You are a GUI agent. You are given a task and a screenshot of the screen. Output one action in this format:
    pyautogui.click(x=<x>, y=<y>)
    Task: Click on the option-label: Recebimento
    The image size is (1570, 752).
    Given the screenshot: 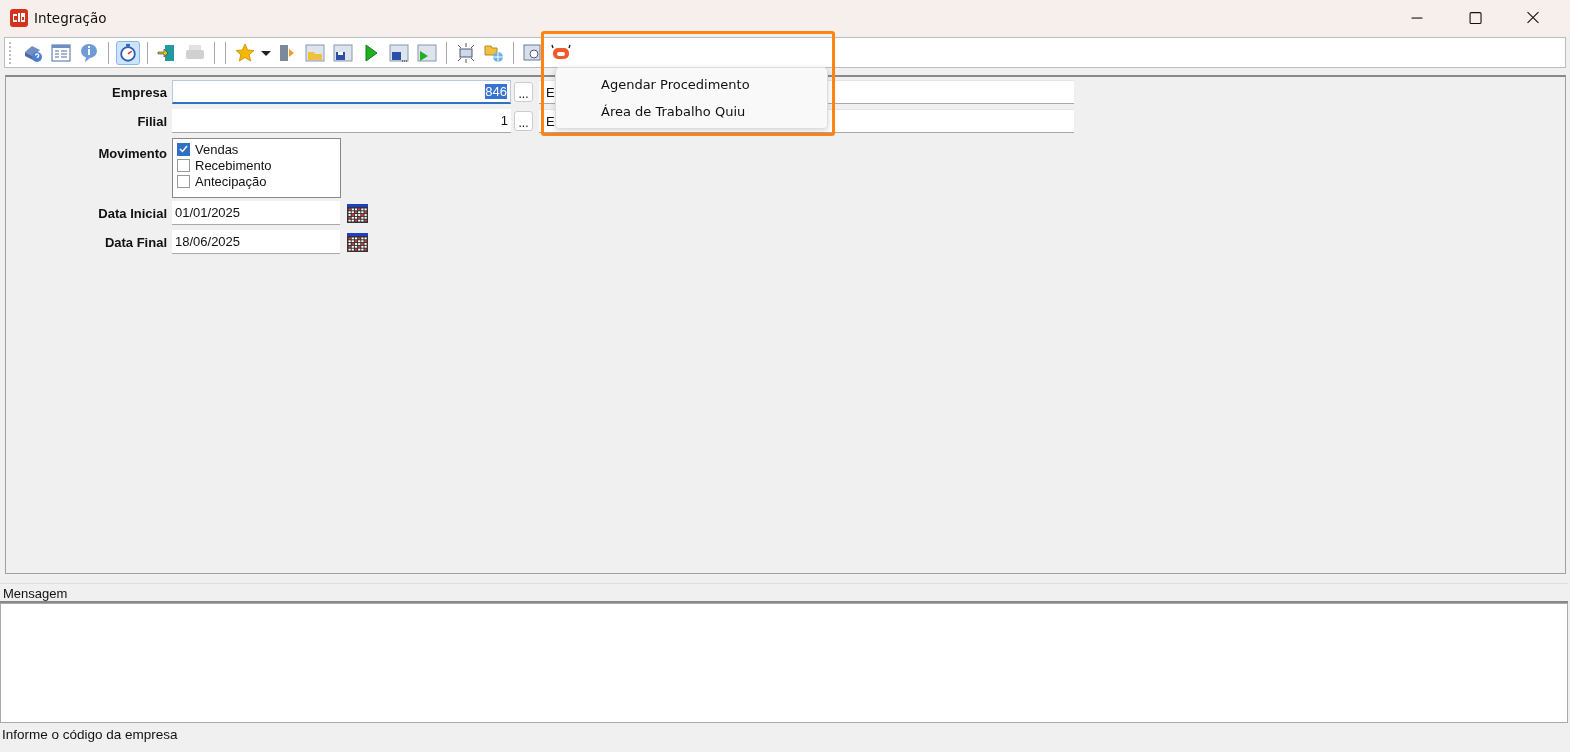 What is the action you would take?
    pyautogui.click(x=233, y=165)
    